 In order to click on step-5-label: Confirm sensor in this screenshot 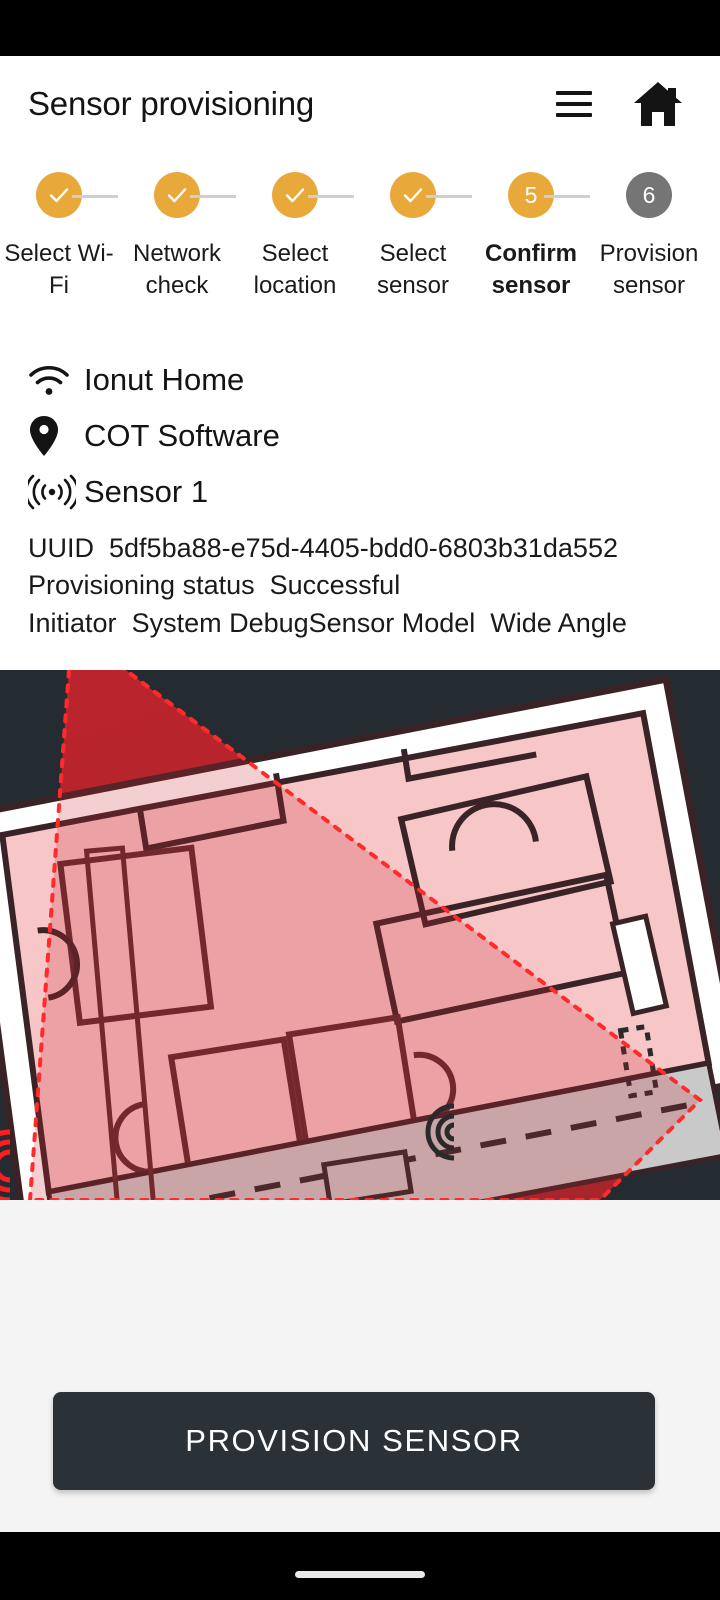, I will do `click(531, 269)`.